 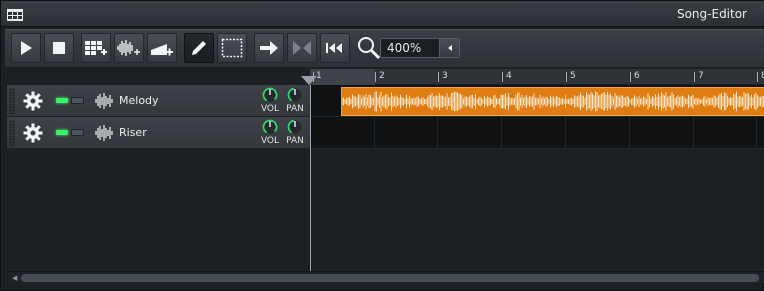 I want to click on clip-waveform, so click(x=553, y=101).